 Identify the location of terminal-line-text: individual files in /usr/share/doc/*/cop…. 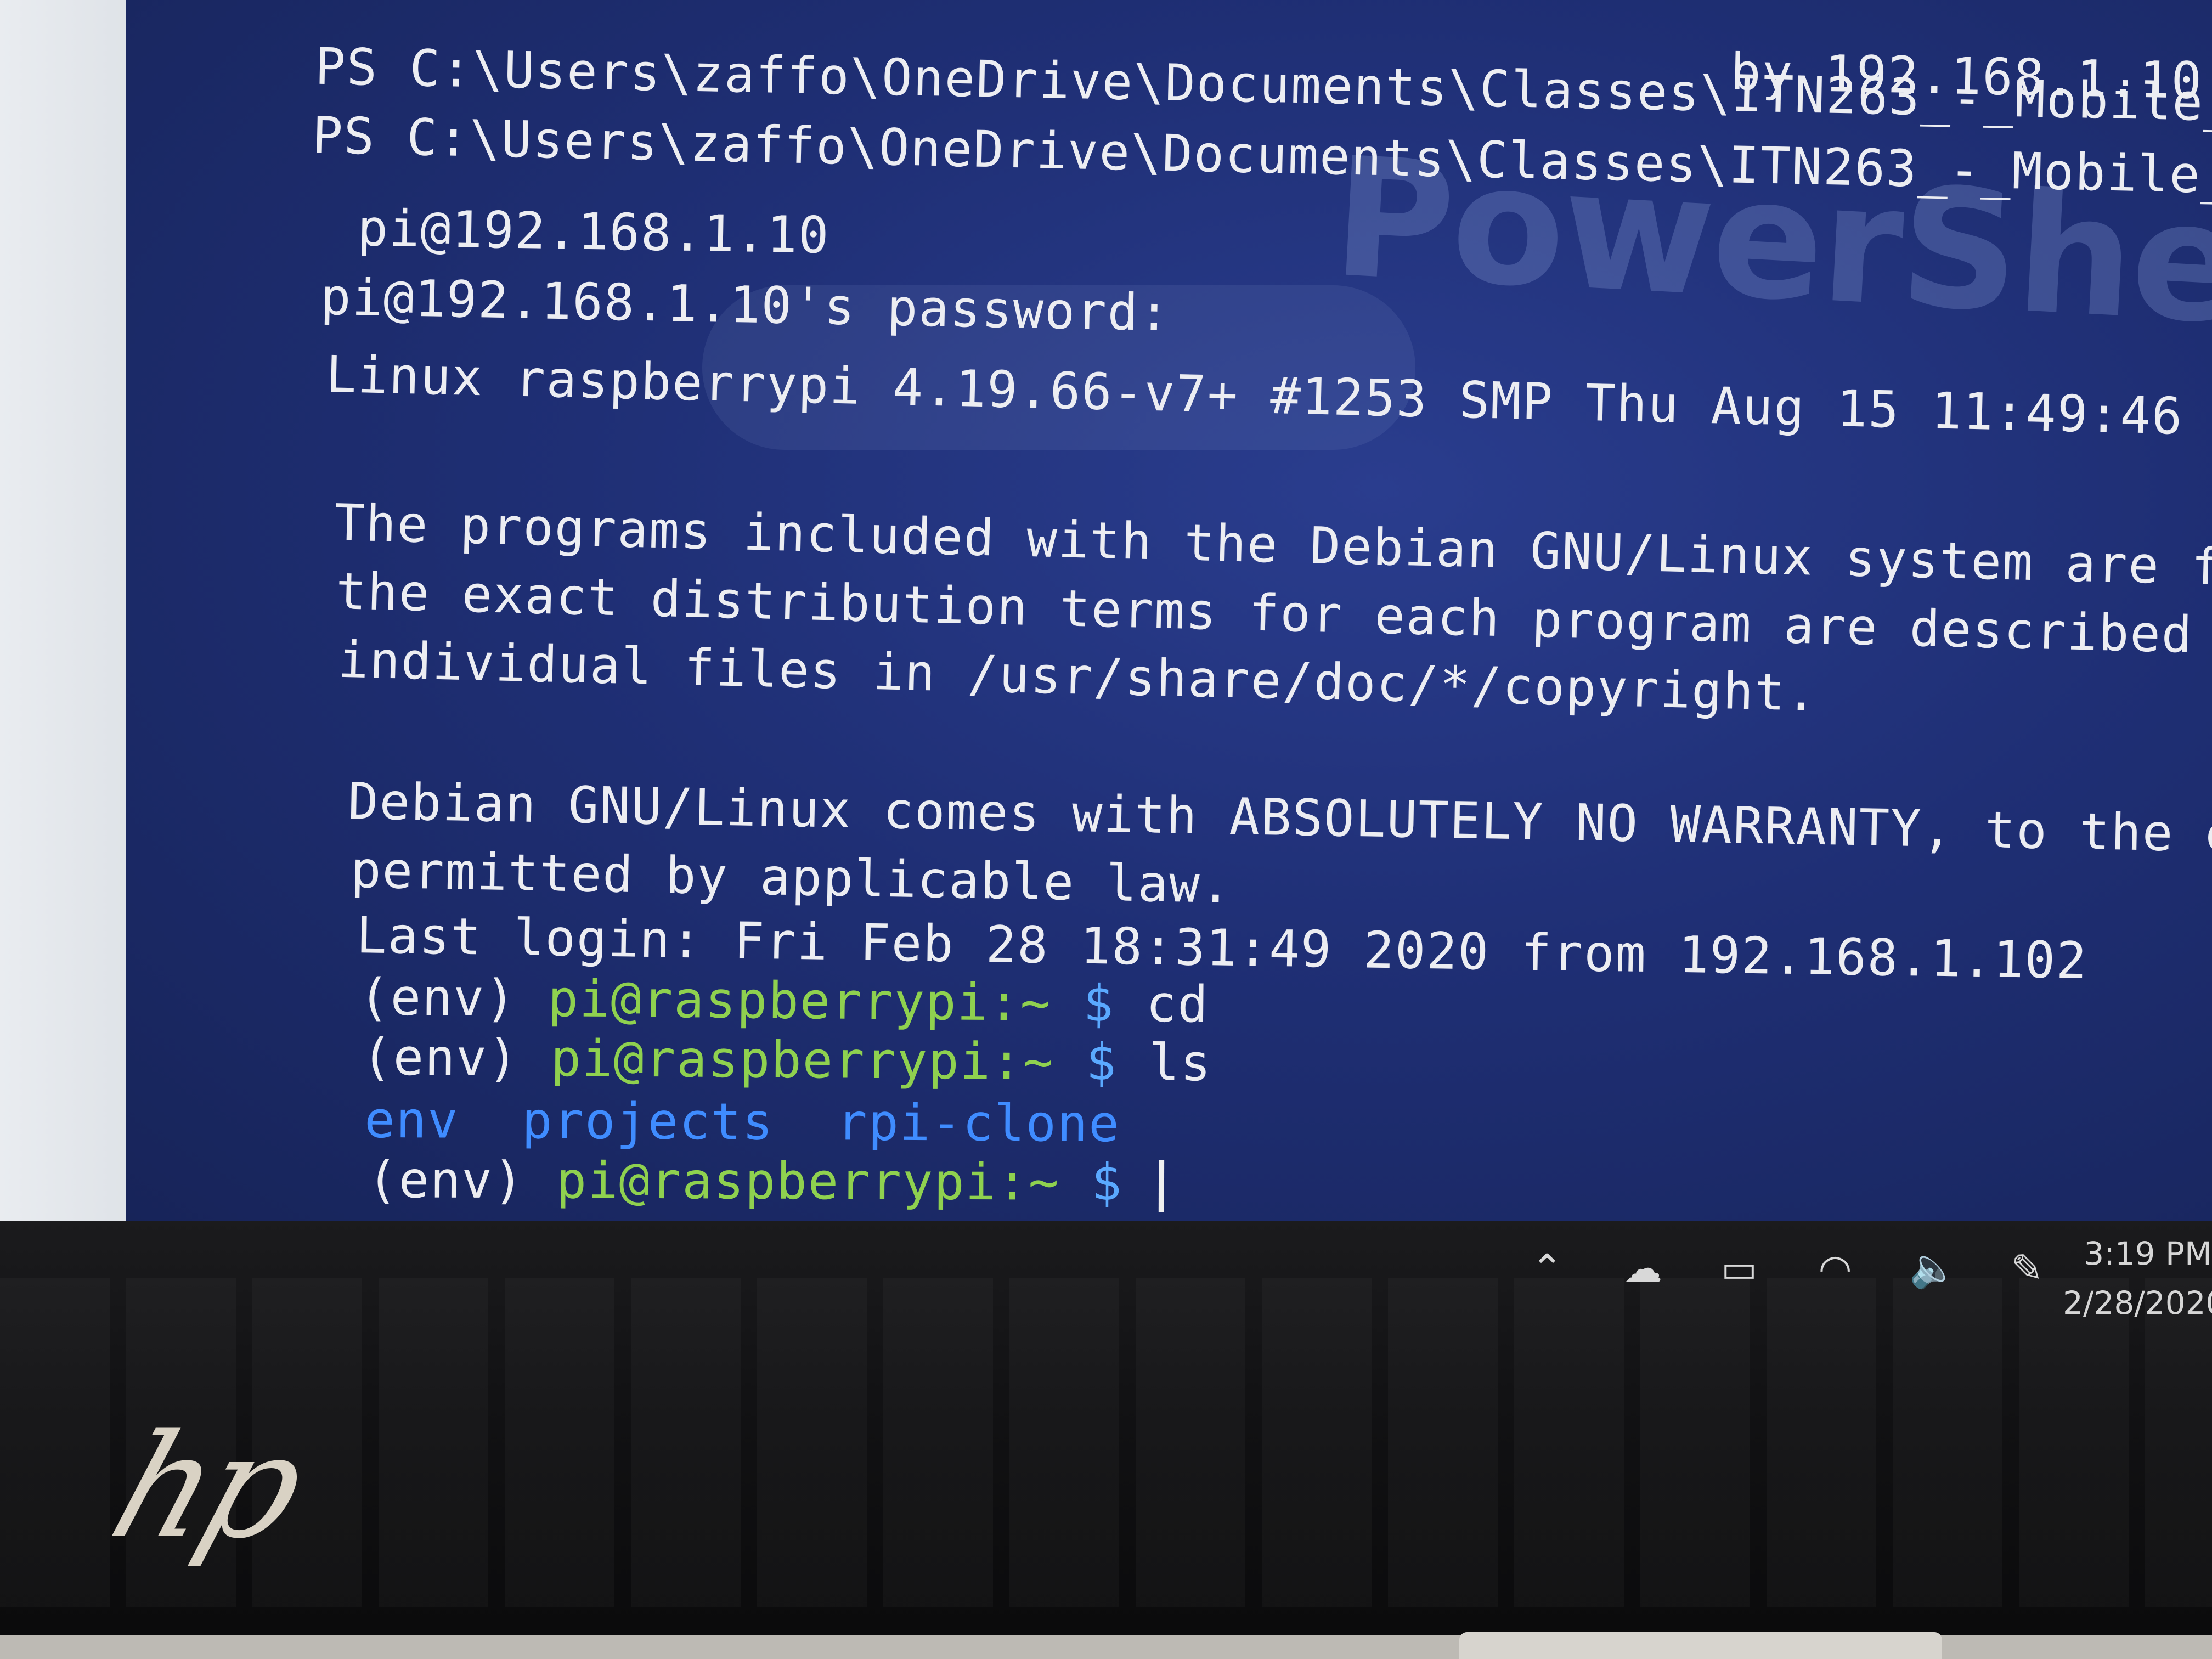
(1078, 677).